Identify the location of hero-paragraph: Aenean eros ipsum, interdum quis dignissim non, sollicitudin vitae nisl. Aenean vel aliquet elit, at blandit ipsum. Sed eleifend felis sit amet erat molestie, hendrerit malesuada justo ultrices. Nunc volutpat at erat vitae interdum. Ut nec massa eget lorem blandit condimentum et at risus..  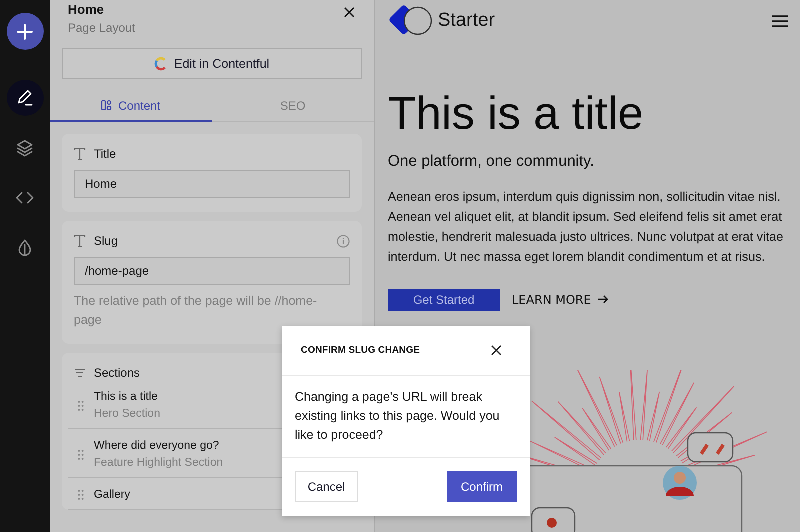
(586, 227).